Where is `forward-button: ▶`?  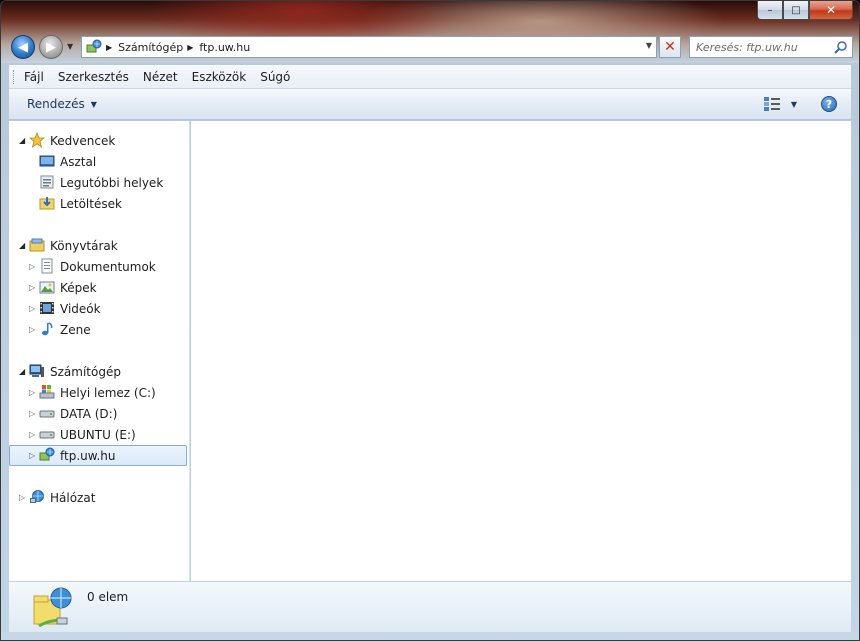
forward-button: ▶ is located at coordinates (51, 47).